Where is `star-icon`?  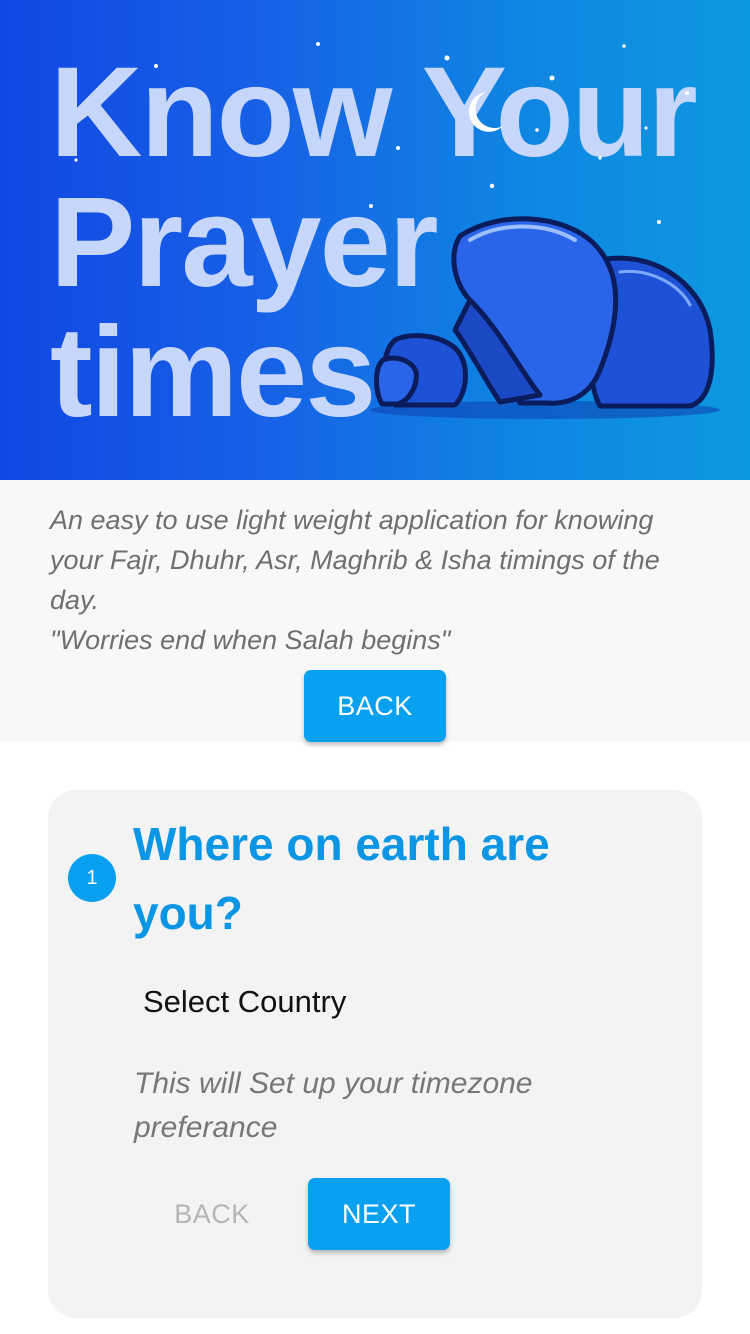
star-icon is located at coordinates (381, 133).